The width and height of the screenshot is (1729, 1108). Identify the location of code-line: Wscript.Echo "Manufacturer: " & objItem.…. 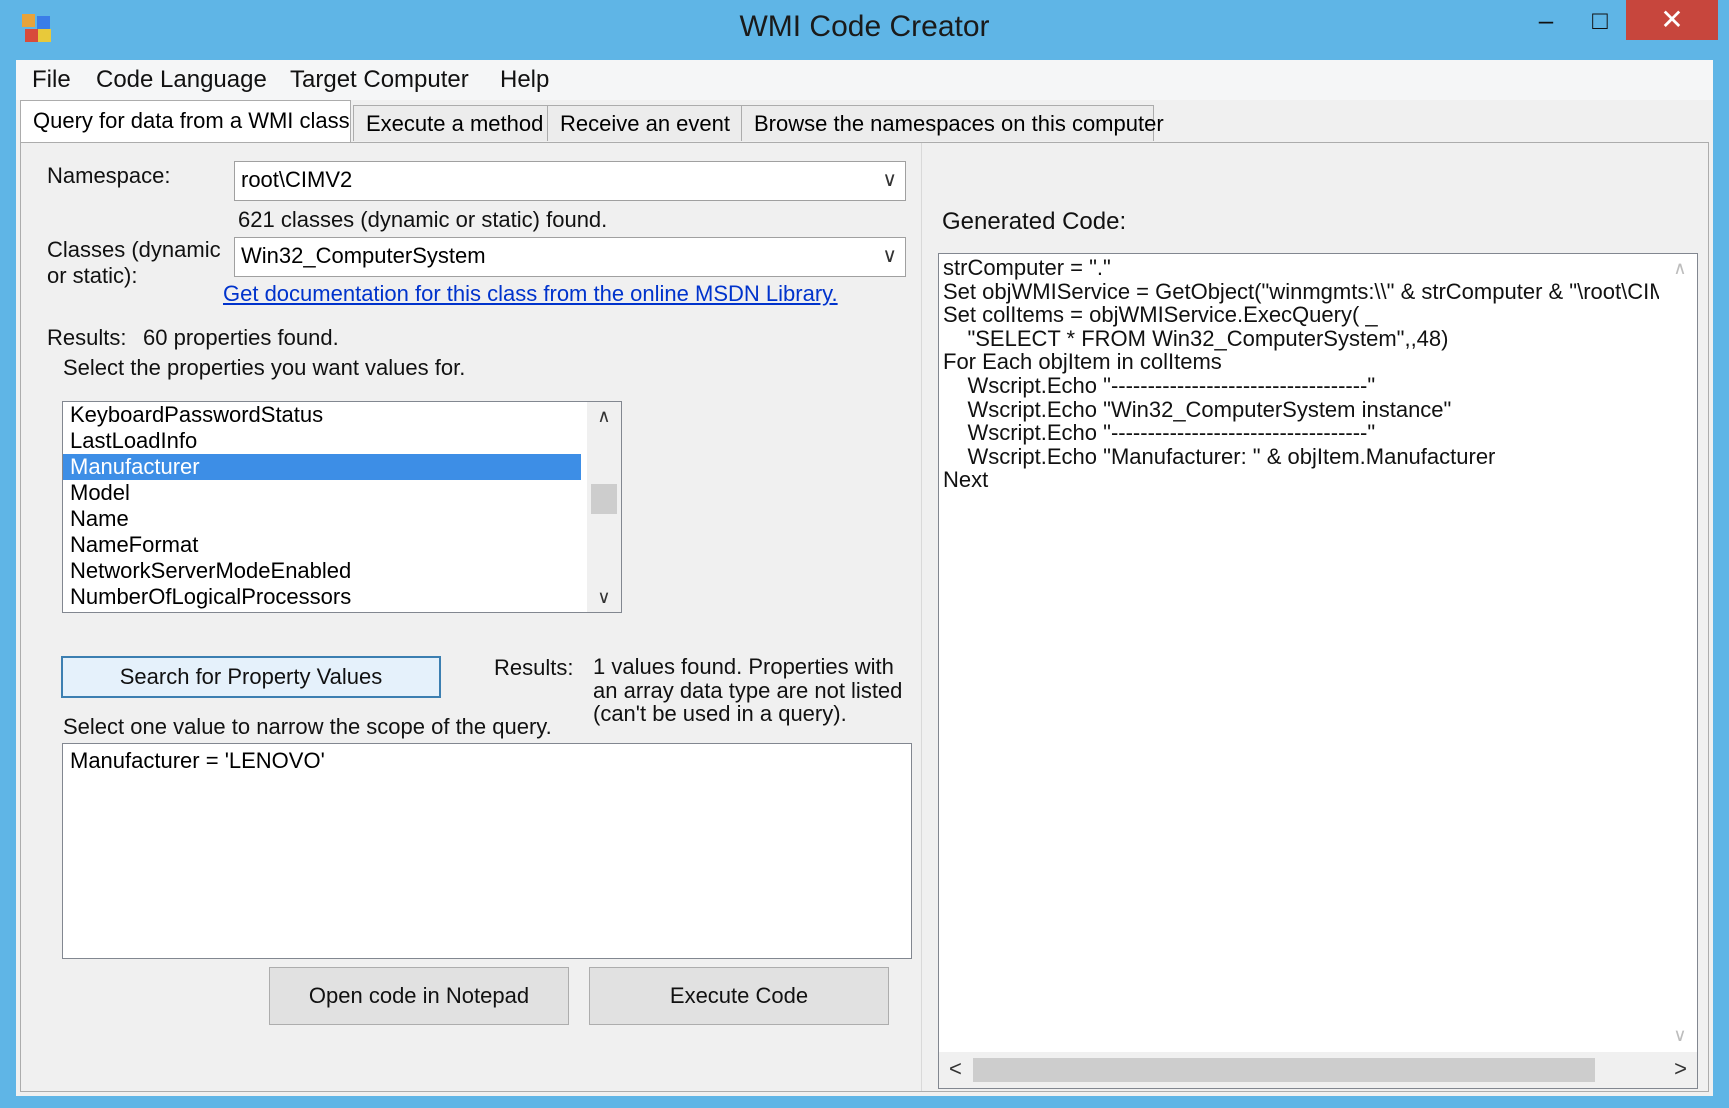
(1219, 456).